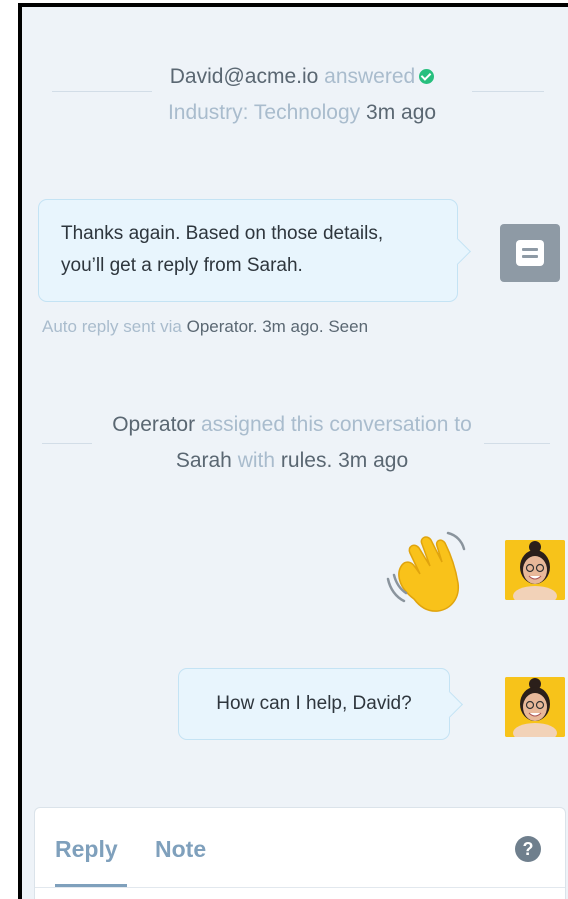 The height and width of the screenshot is (899, 568). I want to click on agent-message-bubble: How can I help, David?, so click(314, 704).